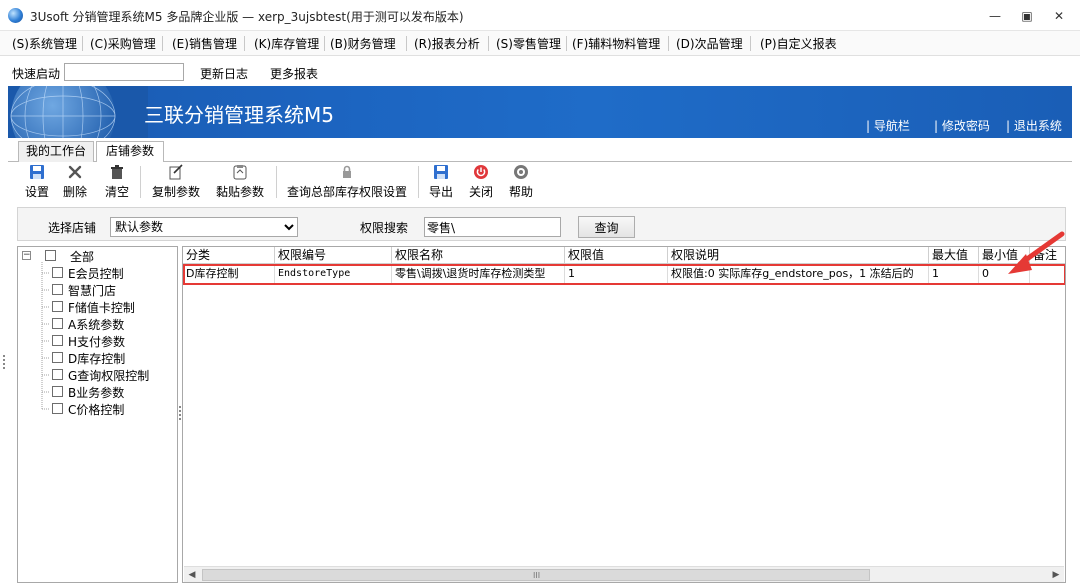  Describe the element at coordinates (528, 43) in the screenshot. I see `menu-retail: (S)零售管理` at that location.